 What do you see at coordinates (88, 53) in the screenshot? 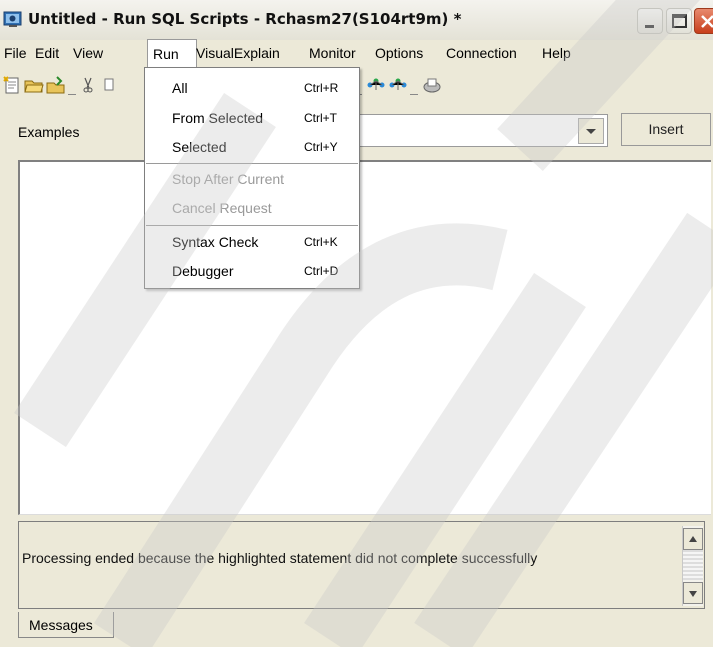
I see `menu-view: View` at bounding box center [88, 53].